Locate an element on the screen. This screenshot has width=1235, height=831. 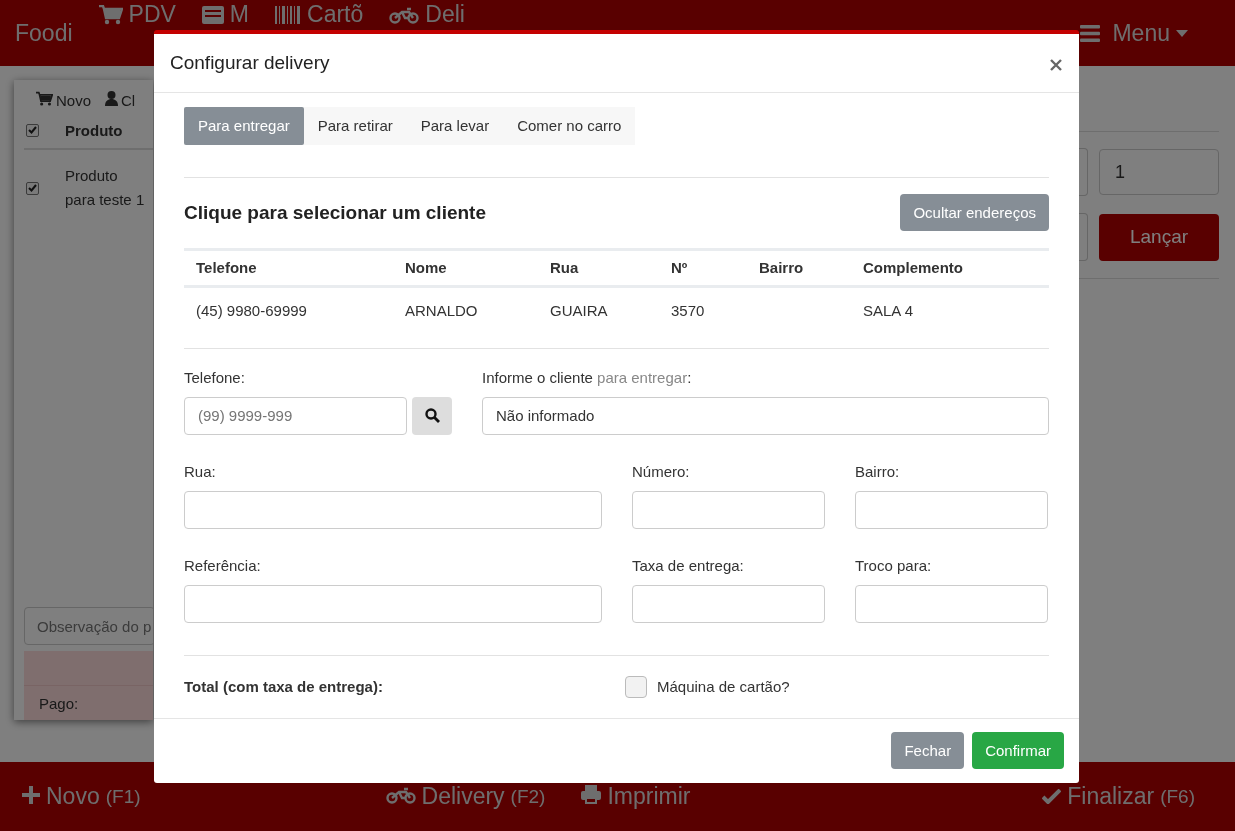
total-label: Total (com taxa de entrega): is located at coordinates (284, 687).